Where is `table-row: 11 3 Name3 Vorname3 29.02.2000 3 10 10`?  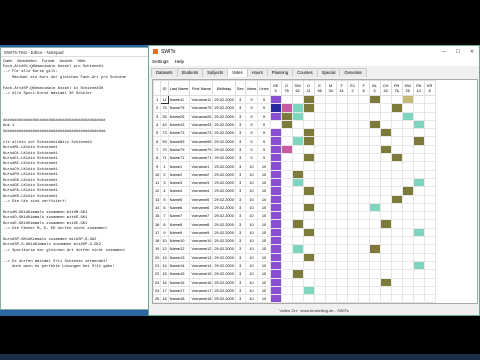
table-row: 11 3 Name3 Vorname3 29.02.2000 3 10 10 is located at coordinates (294, 182).